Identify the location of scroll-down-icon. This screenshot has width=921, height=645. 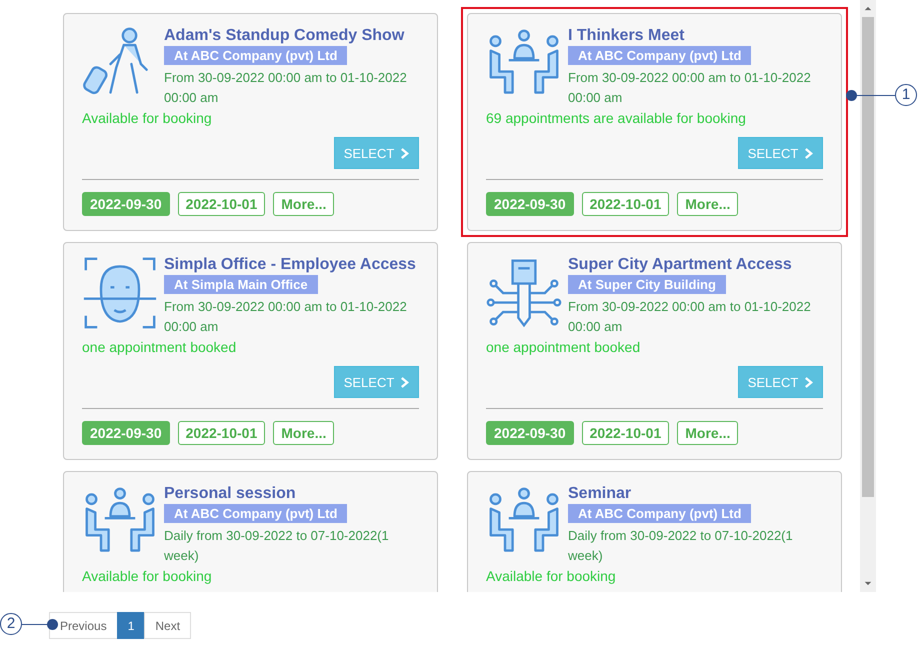
(868, 583).